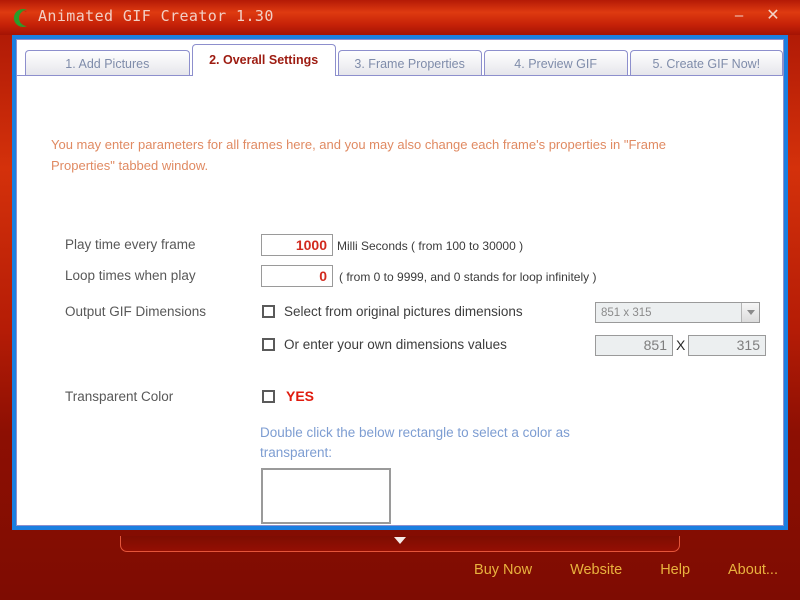 The image size is (800, 600). I want to click on original-dimensions-select: 851 x 315, so click(677, 312).